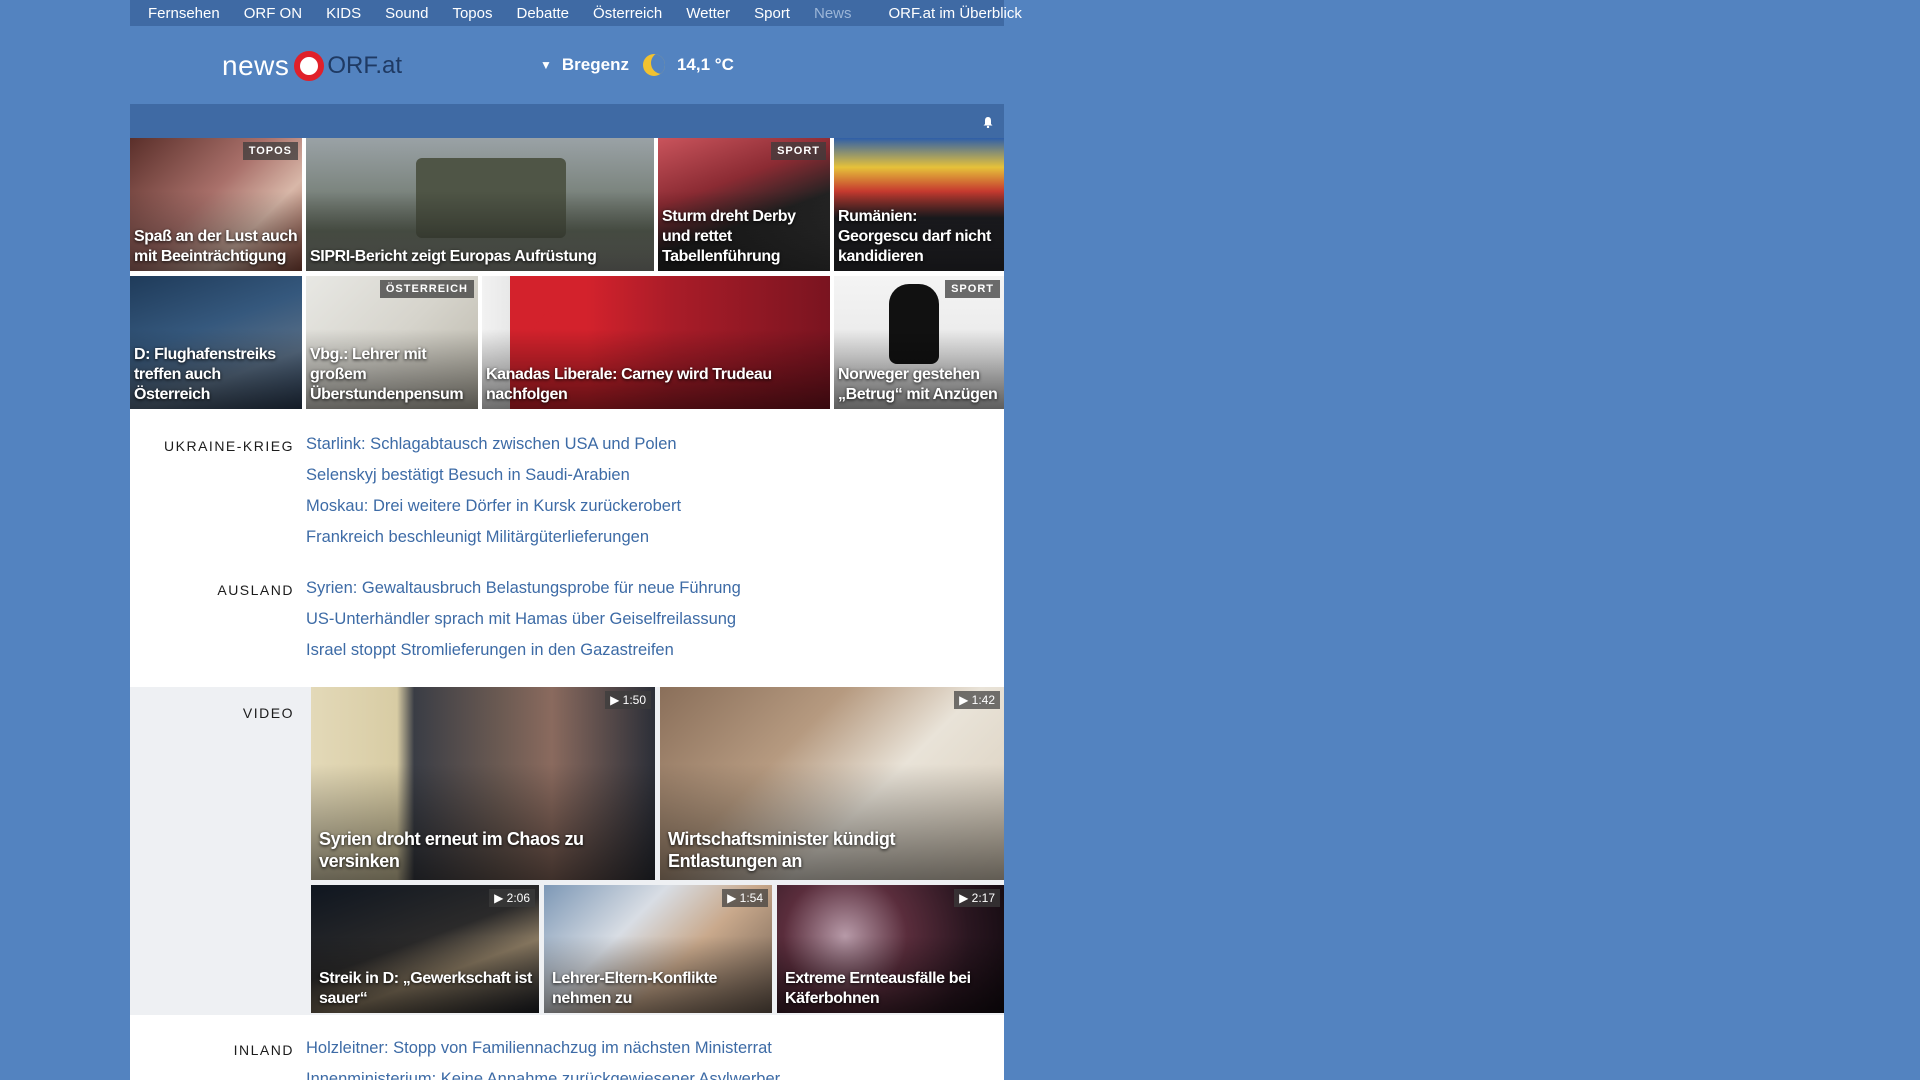  What do you see at coordinates (273, 13) in the screenshot?
I see `nav-item-orf-on: ORF ON` at bounding box center [273, 13].